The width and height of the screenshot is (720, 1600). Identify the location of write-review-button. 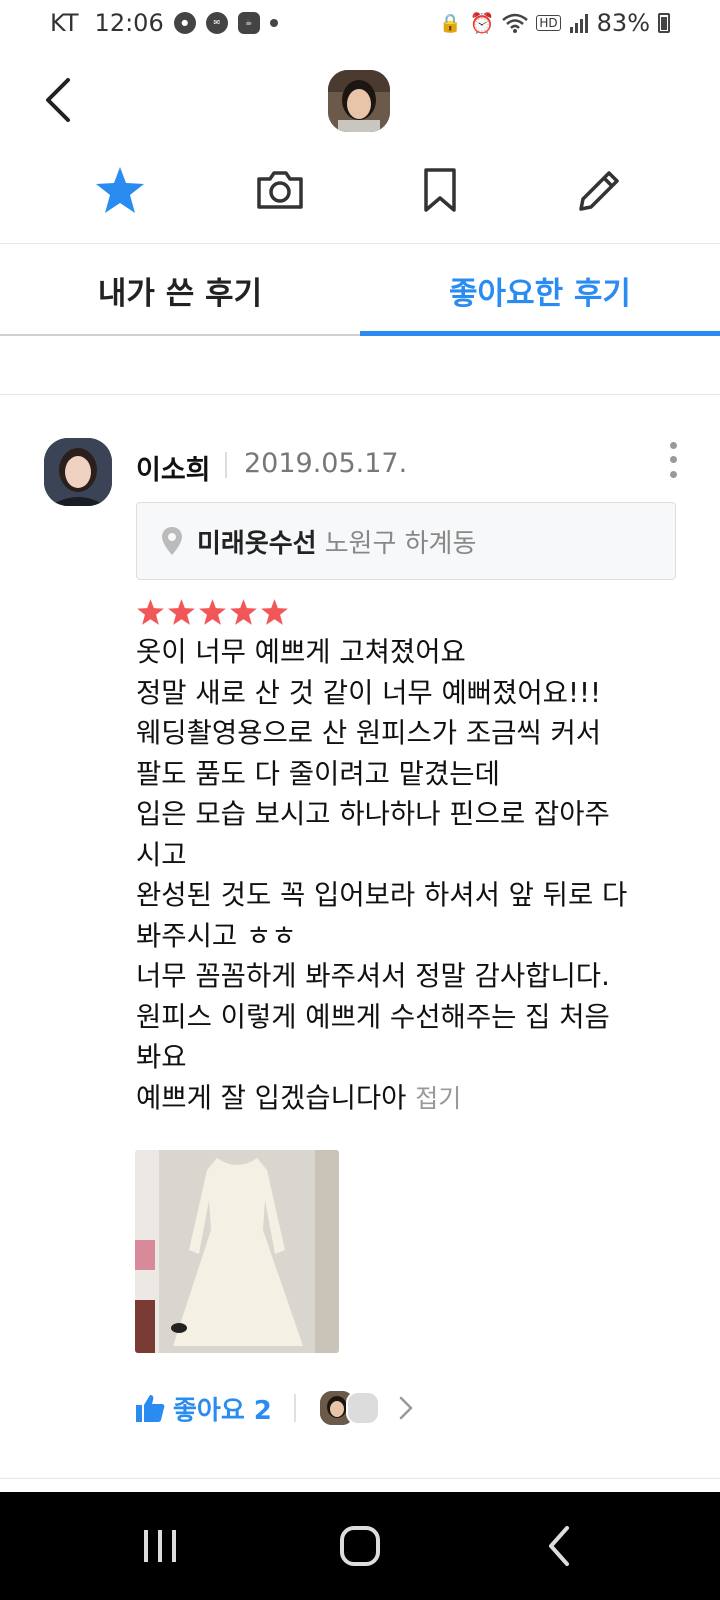
(600, 190).